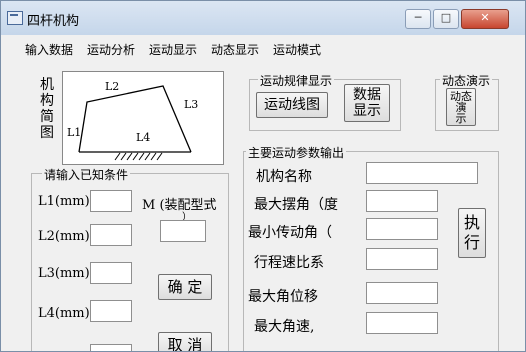 This screenshot has height=352, width=526. I want to click on dynamic-demo-button: 动态 演 示, so click(461, 107).